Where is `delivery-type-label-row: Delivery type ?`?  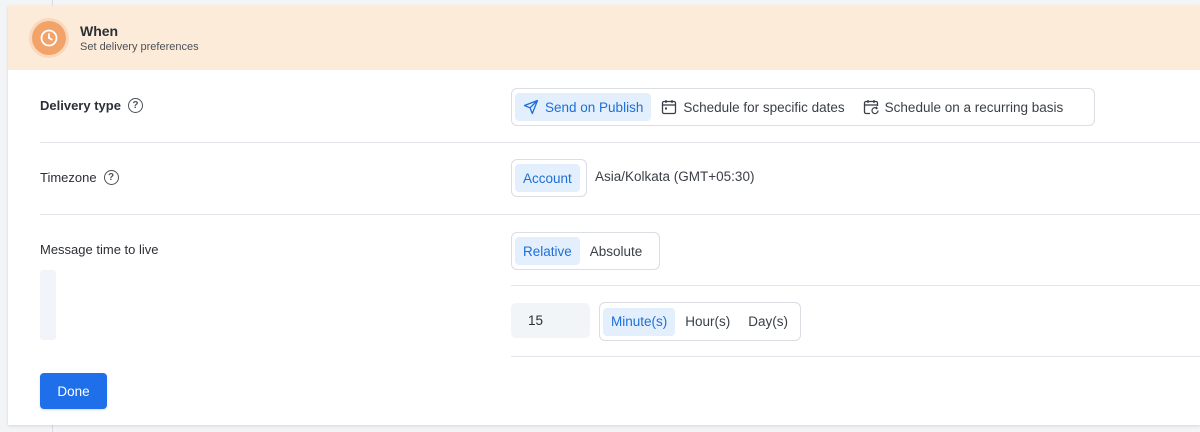
delivery-type-label-row: Delivery type ? is located at coordinates (91, 105).